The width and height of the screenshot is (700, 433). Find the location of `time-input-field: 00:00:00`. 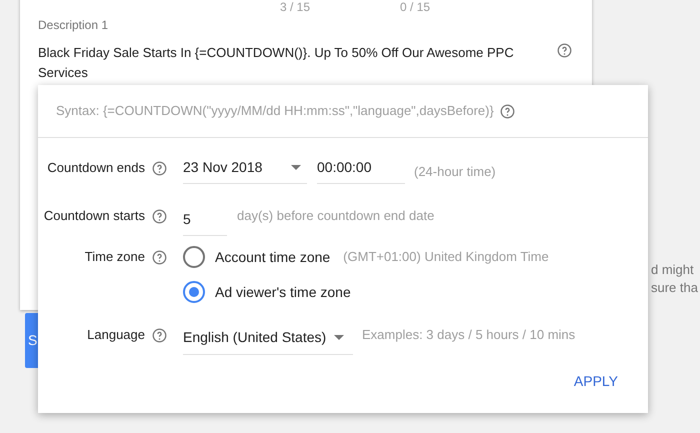

time-input-field: 00:00:00 is located at coordinates (361, 168).